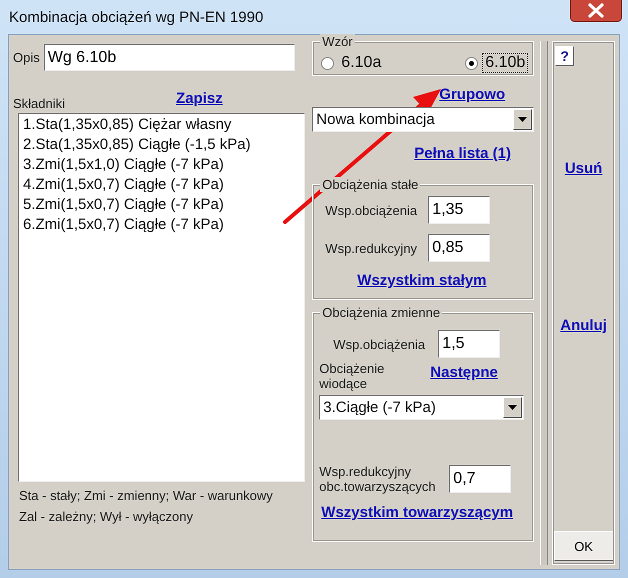 The image size is (628, 578). What do you see at coordinates (423, 119) in the screenshot?
I see `combination-dropdown: Nowa kombinacja` at bounding box center [423, 119].